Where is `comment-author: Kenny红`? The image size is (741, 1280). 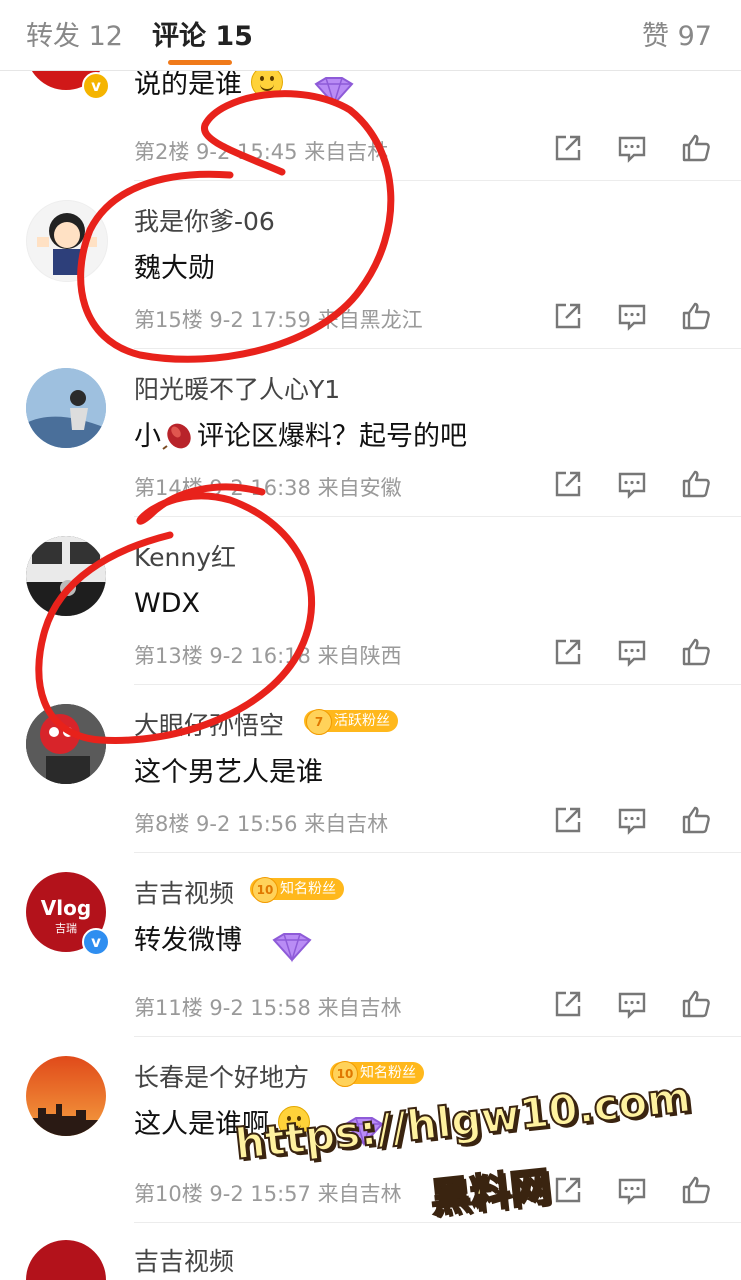
comment-author: Kenny红 is located at coordinates (185, 556).